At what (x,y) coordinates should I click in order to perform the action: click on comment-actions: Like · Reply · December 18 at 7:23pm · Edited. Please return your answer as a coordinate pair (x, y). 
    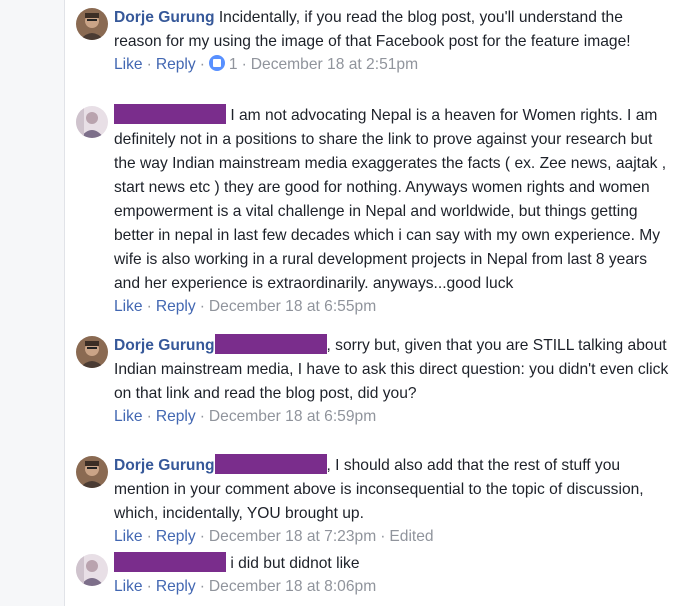
    Looking at the image, I should click on (394, 537).